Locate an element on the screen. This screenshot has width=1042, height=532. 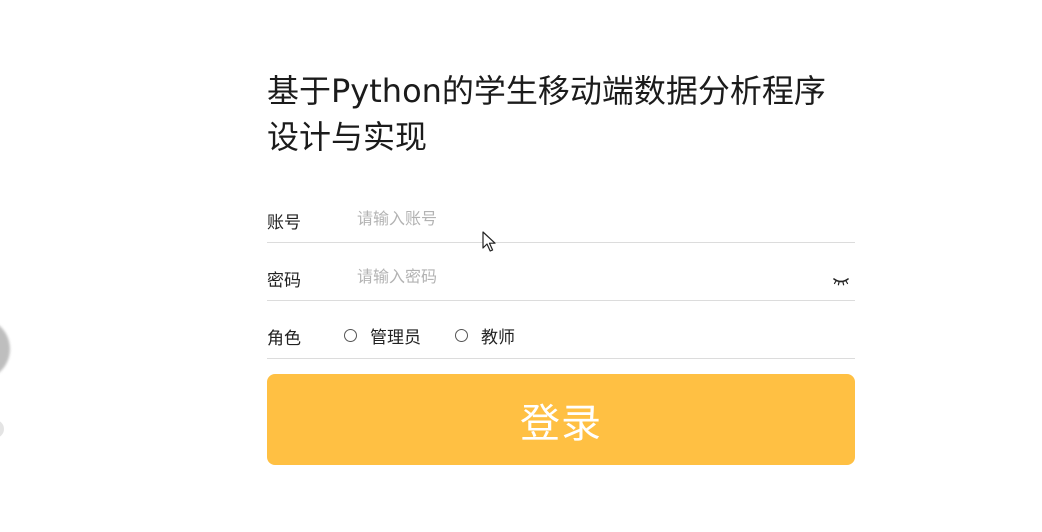
page-title: 基于Python的学生移动端数据分析程序设计与实现 is located at coordinates (546, 114).